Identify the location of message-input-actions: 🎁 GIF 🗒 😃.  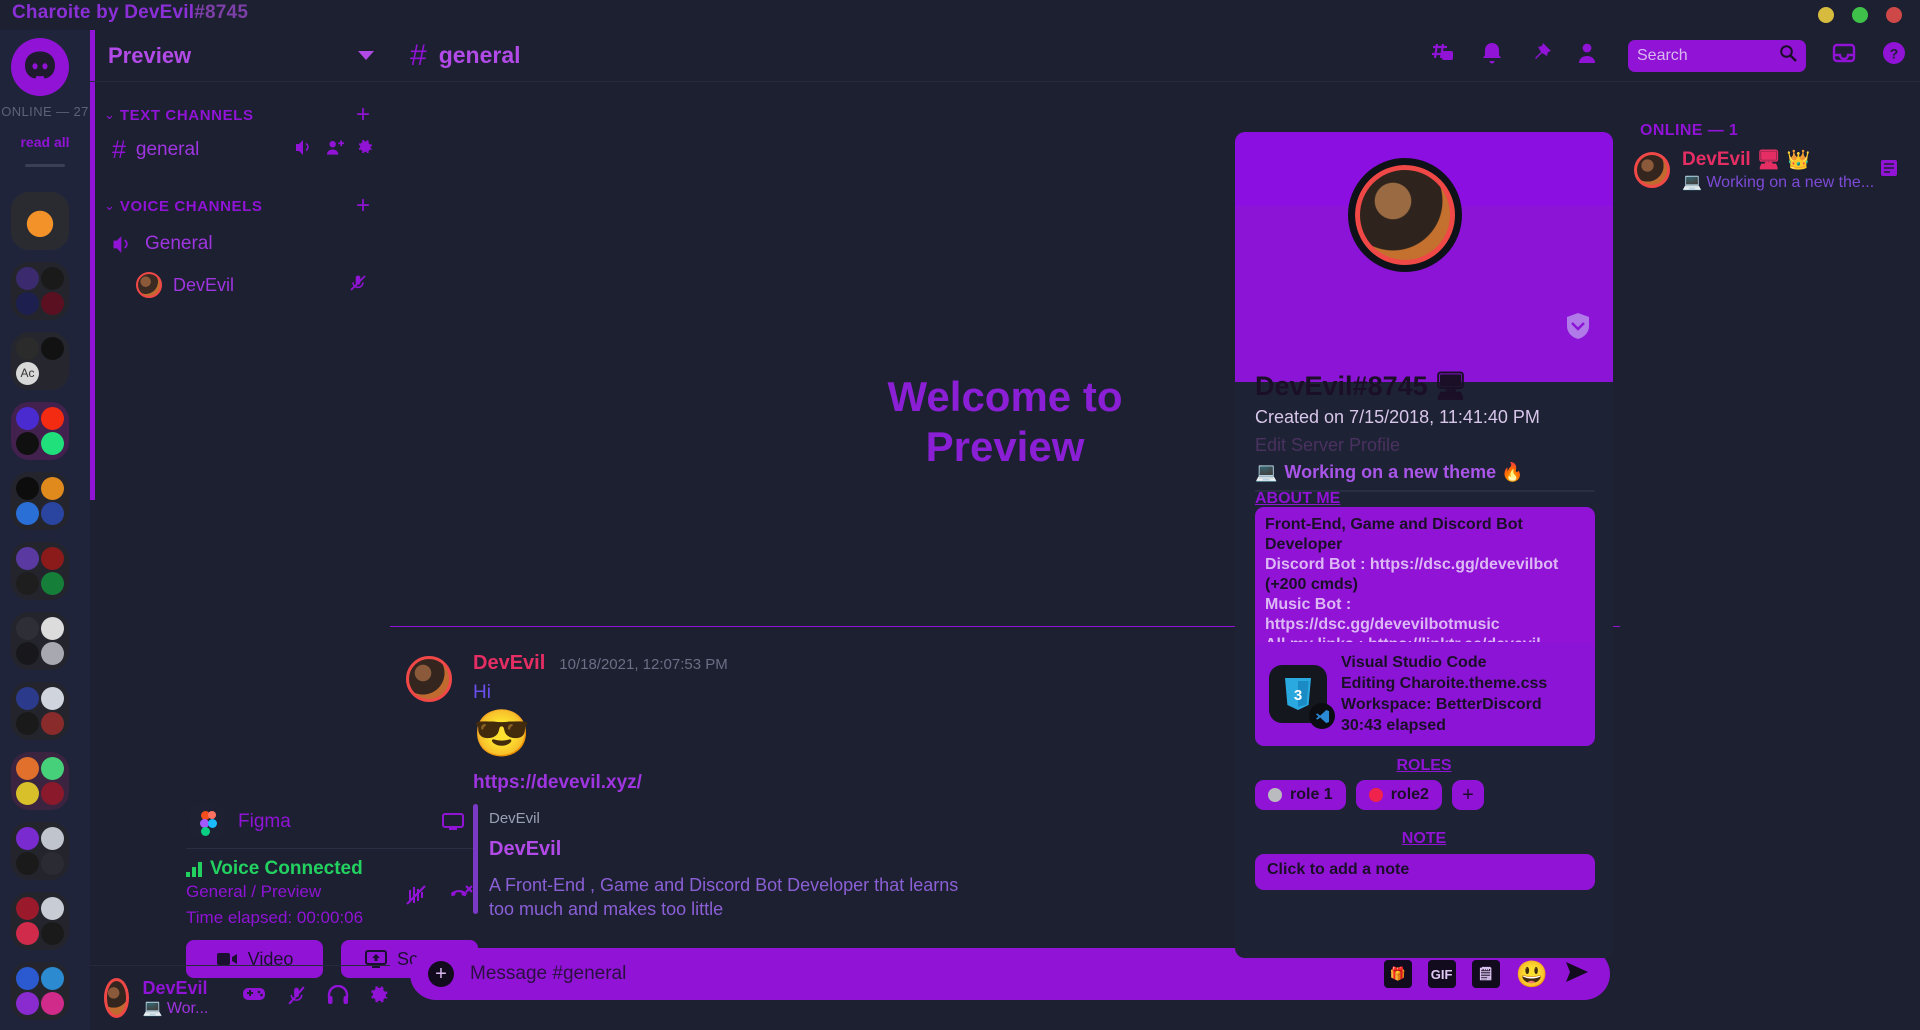
(1486, 974).